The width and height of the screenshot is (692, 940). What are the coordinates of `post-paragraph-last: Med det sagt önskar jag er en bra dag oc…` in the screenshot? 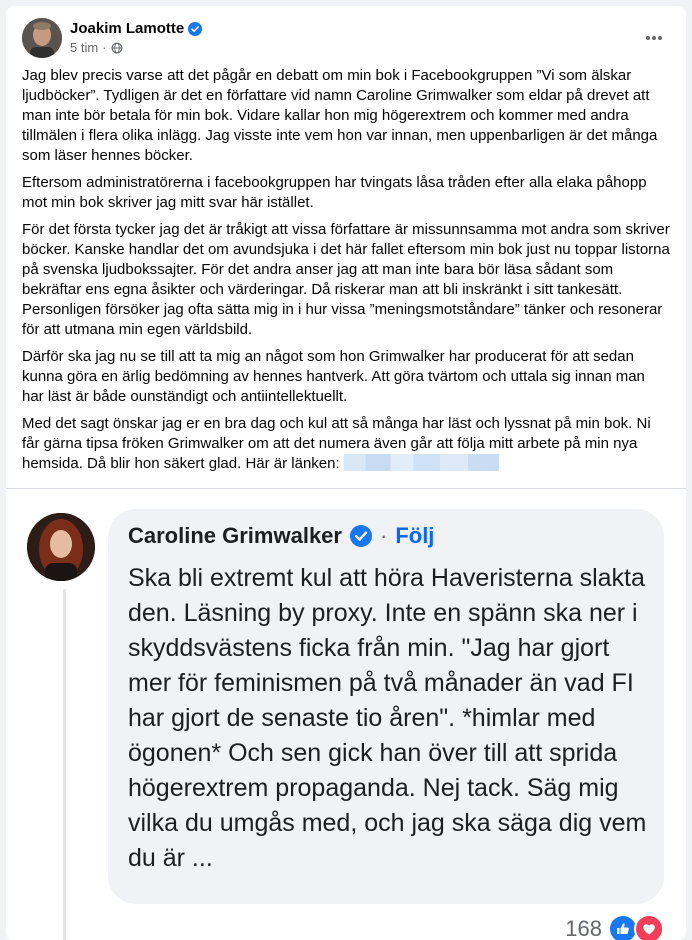 It's located at (346, 444).